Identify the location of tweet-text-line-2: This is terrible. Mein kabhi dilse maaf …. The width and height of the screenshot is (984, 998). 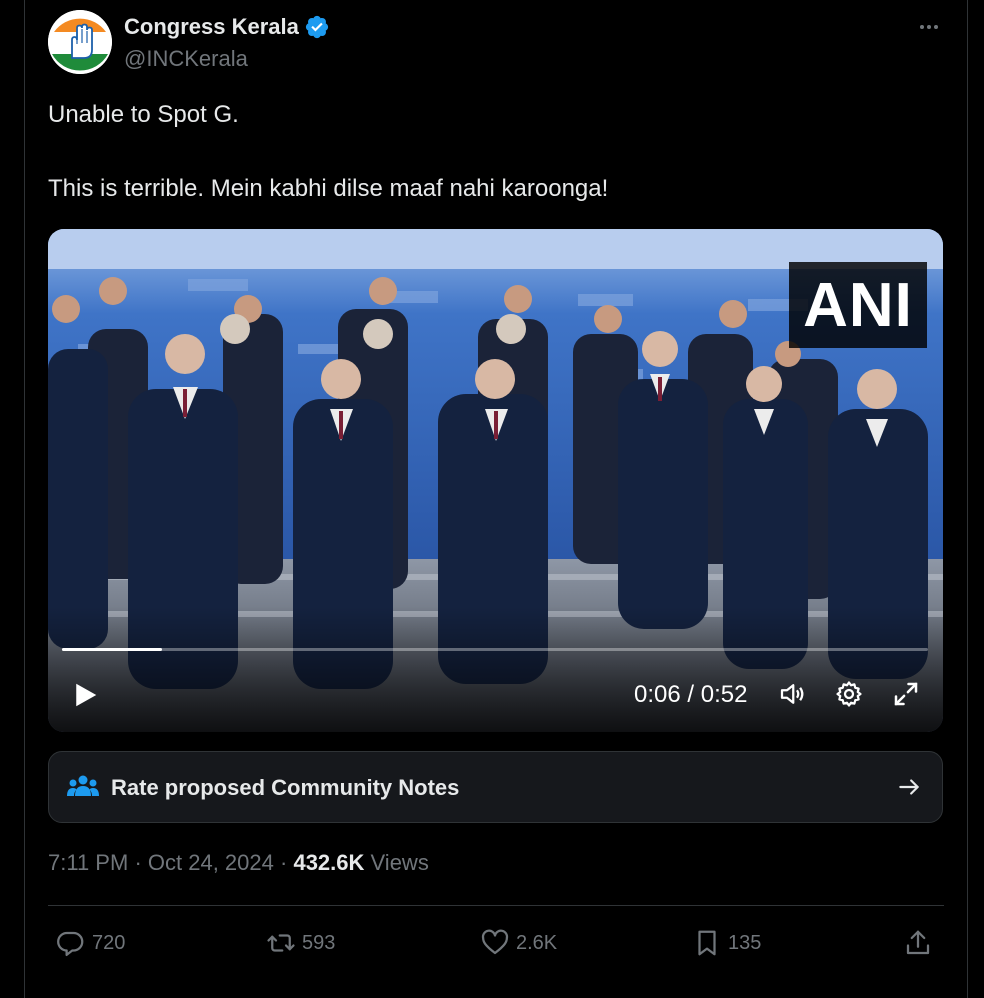
(328, 188).